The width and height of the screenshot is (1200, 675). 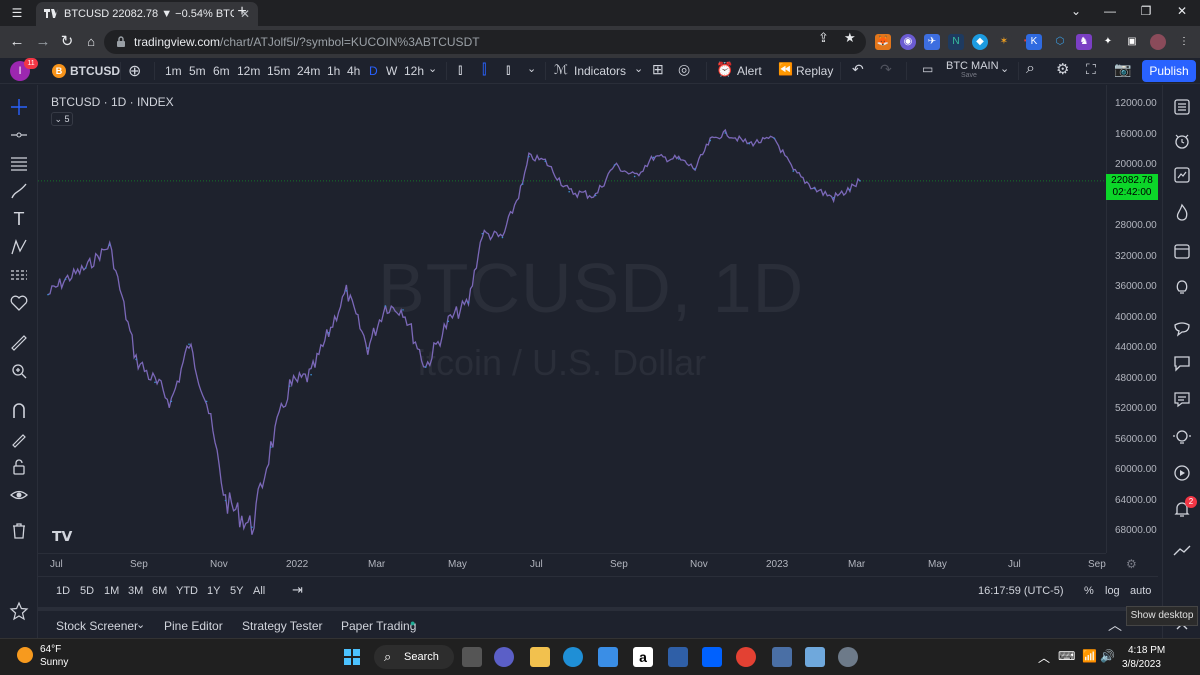 I want to click on undo-icon: ↶, so click(x=858, y=69).